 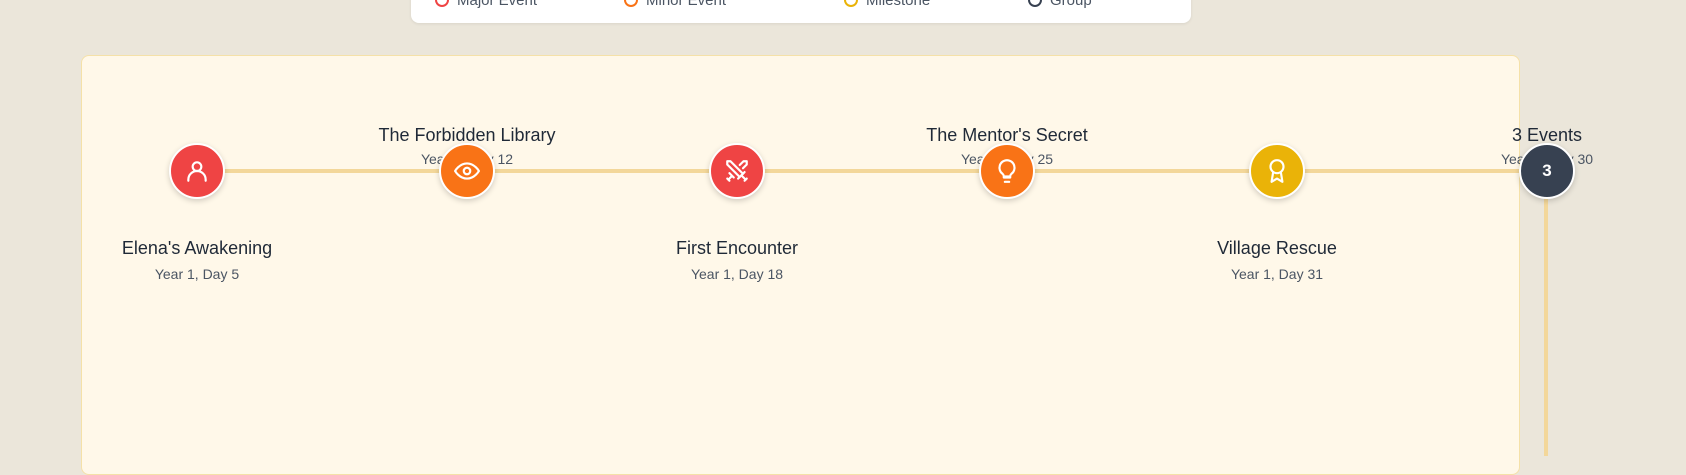 I want to click on legend-item-group: Group, so click(x=1060, y=4).